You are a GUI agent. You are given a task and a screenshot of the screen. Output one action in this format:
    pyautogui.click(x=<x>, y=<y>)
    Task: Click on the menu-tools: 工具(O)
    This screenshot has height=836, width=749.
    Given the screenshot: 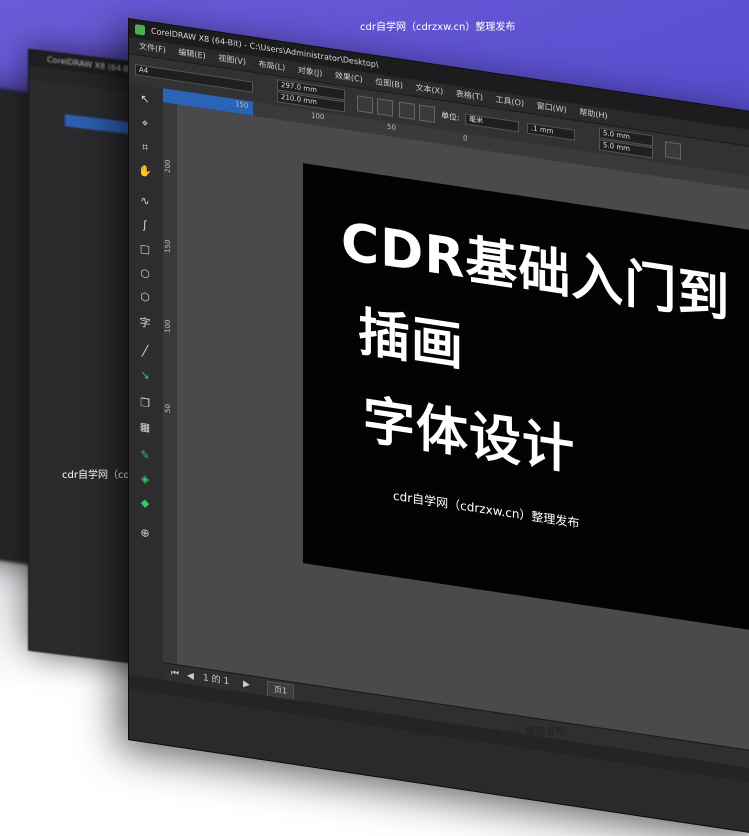 What is the action you would take?
    pyautogui.click(x=510, y=101)
    